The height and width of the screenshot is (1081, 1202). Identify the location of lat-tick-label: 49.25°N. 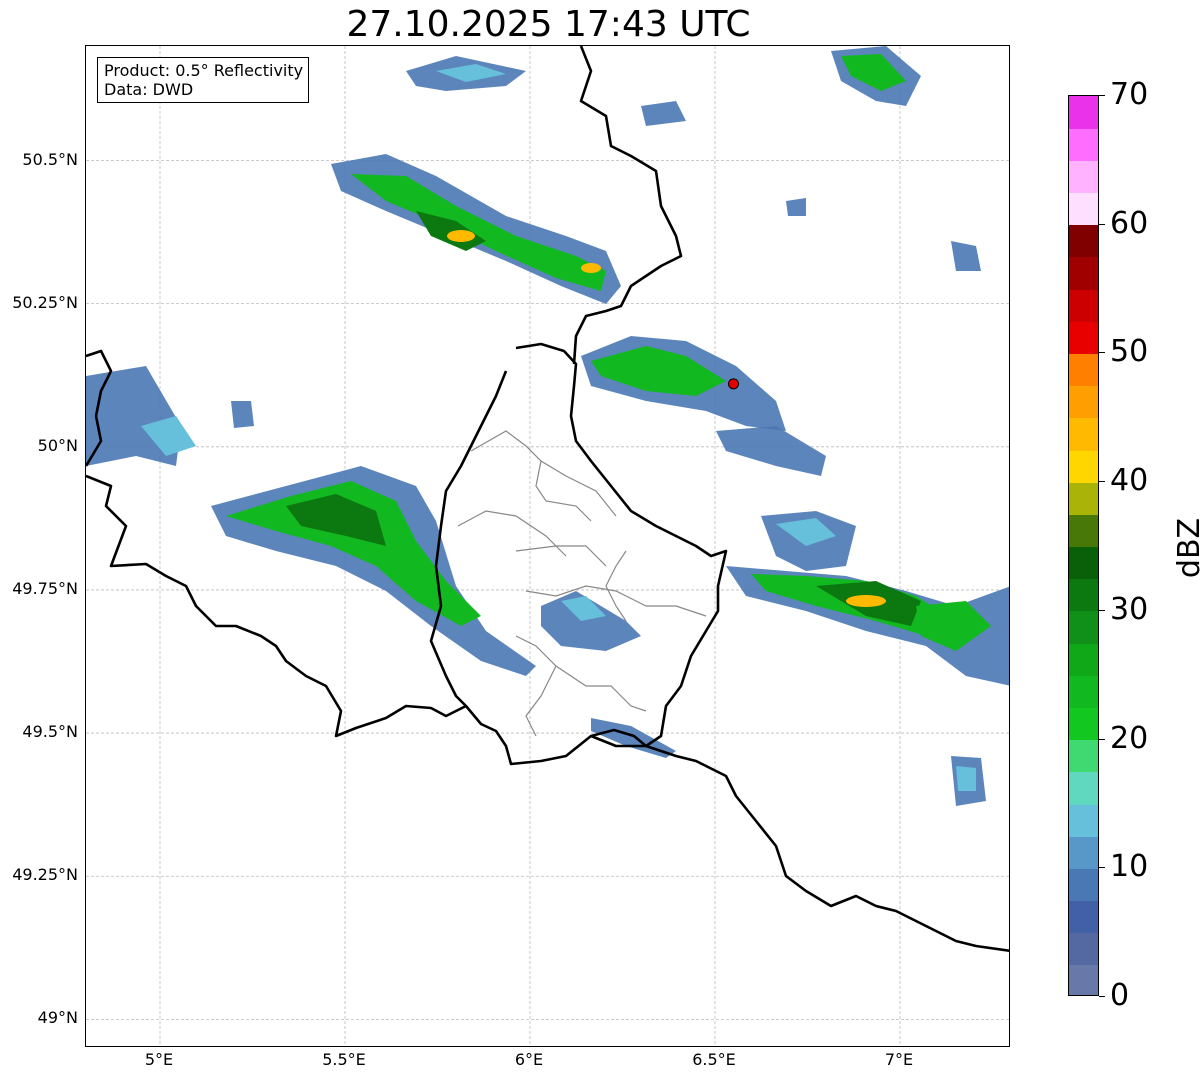
(45, 875).